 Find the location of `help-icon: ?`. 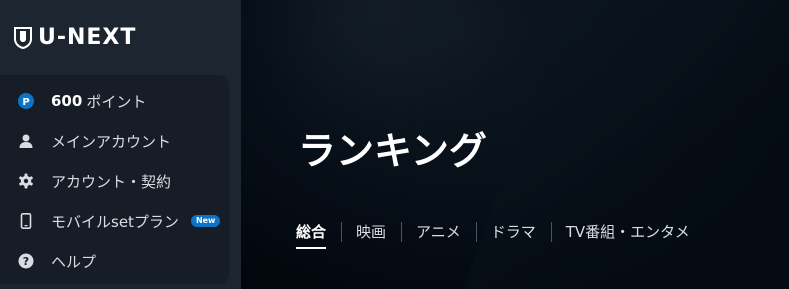

help-icon: ? is located at coordinates (26, 261).